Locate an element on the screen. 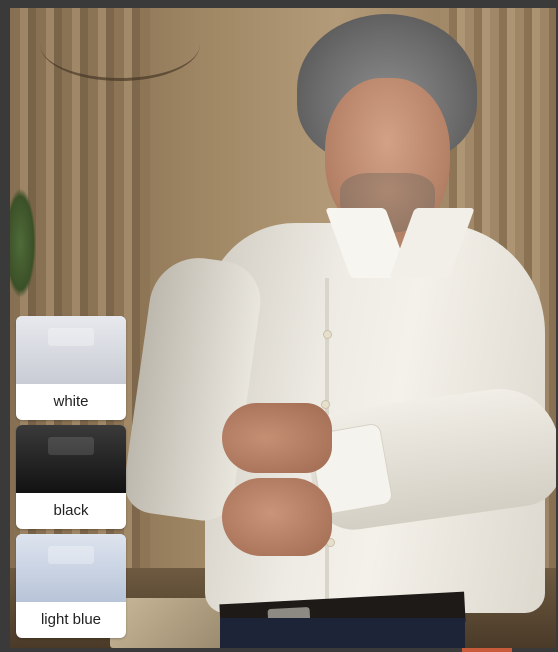  colour-swatch-list: white black light blue is located at coordinates (71, 479).